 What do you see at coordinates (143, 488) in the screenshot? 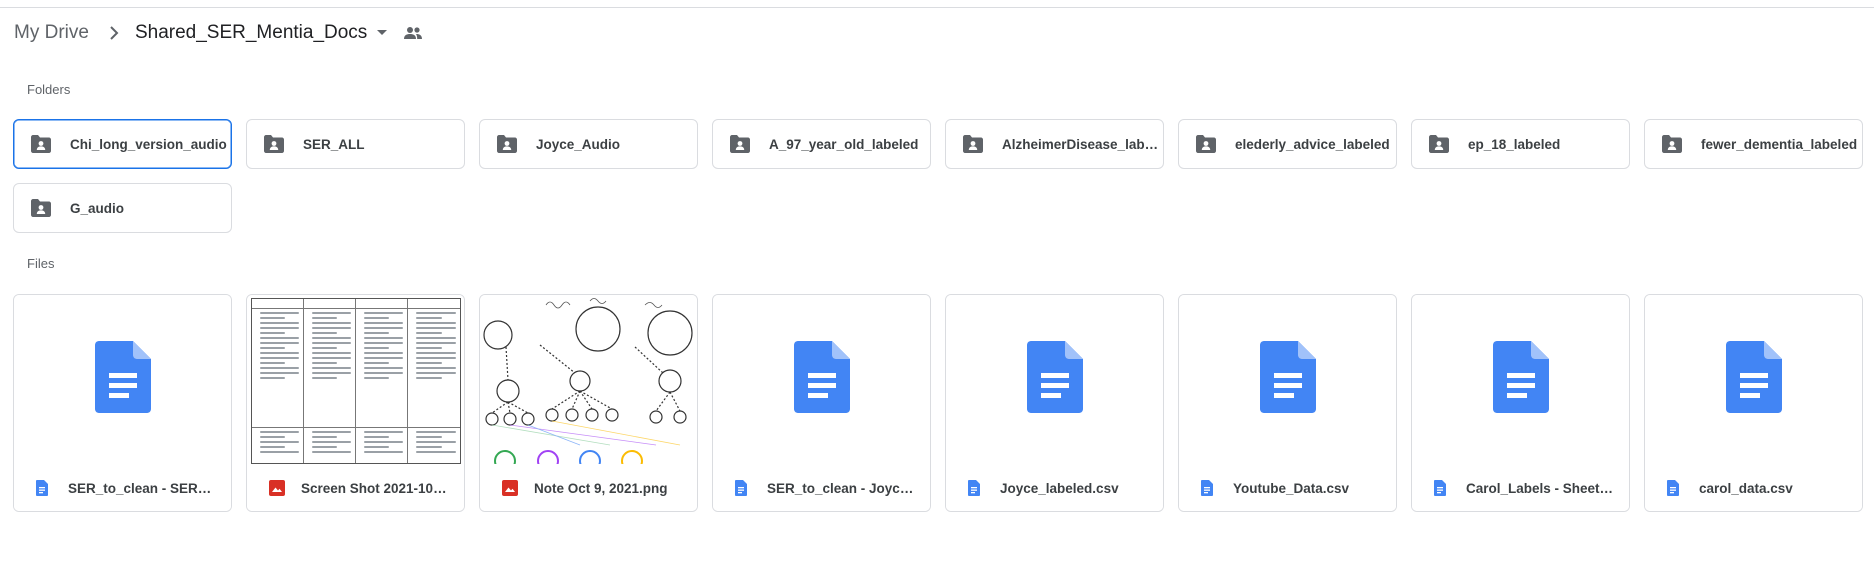
I see `file-name: SER_to_clean - SER_to_clean.csv` at bounding box center [143, 488].